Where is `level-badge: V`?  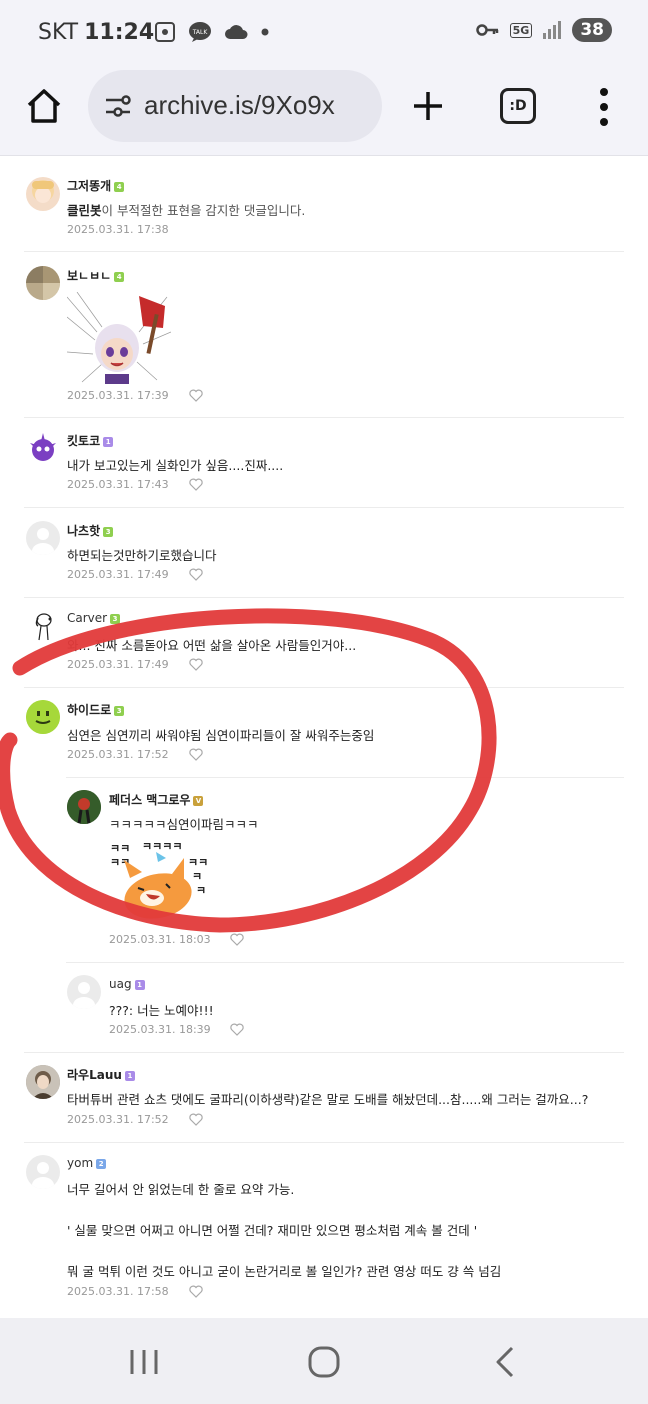
level-badge: V is located at coordinates (198, 801).